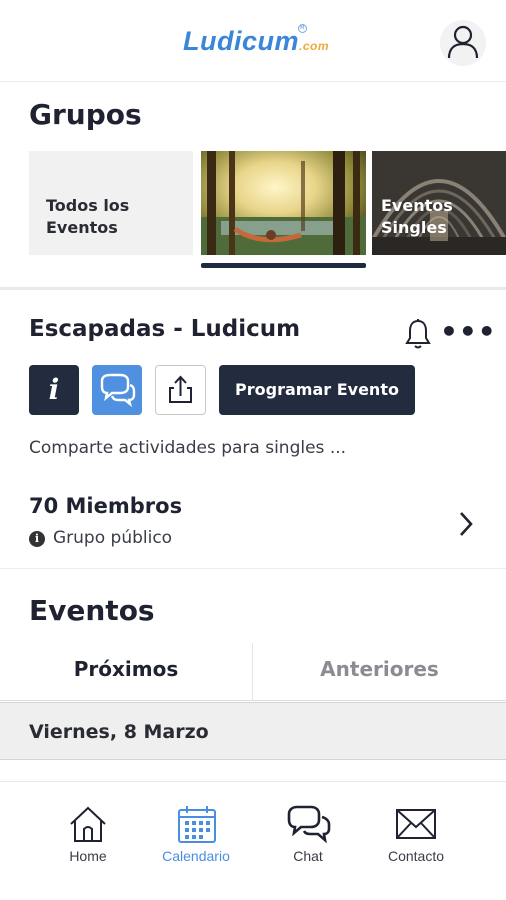  I want to click on calendar-icon, so click(197, 824).